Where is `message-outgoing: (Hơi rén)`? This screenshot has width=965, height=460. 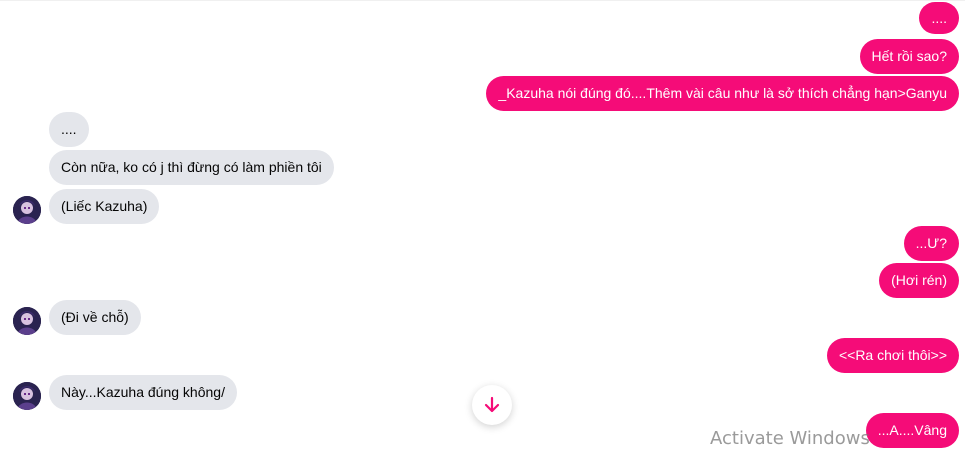 message-outgoing: (Hơi rén) is located at coordinates (919, 280).